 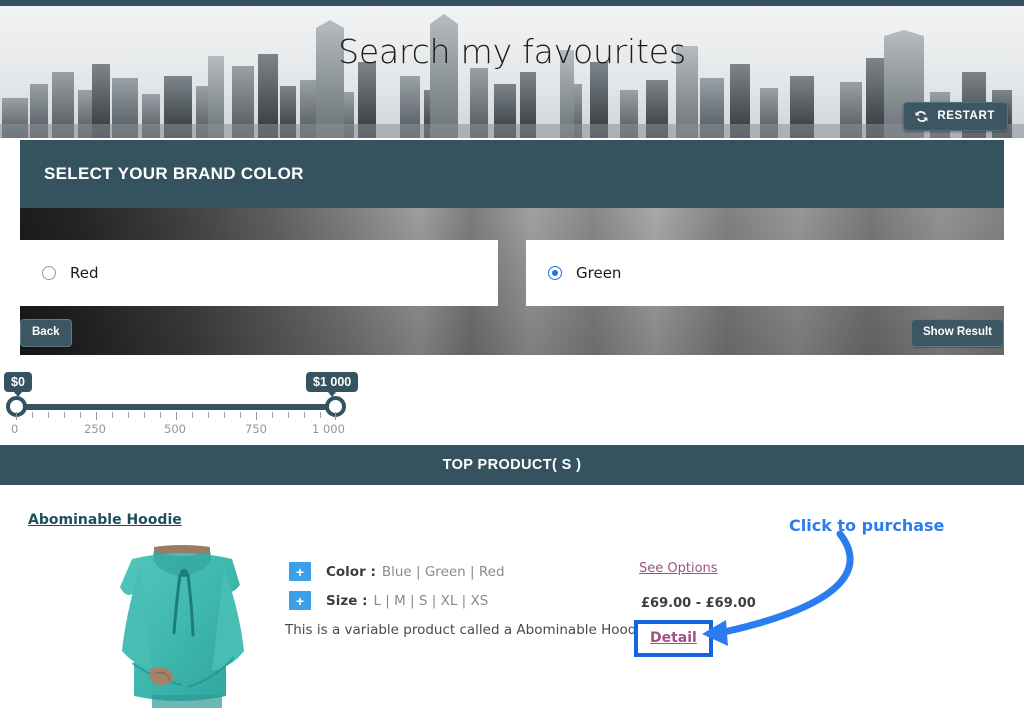 I want to click on price-range-slider: $0 $1 000 0 250 500 750 1 000, so click(x=512, y=401).